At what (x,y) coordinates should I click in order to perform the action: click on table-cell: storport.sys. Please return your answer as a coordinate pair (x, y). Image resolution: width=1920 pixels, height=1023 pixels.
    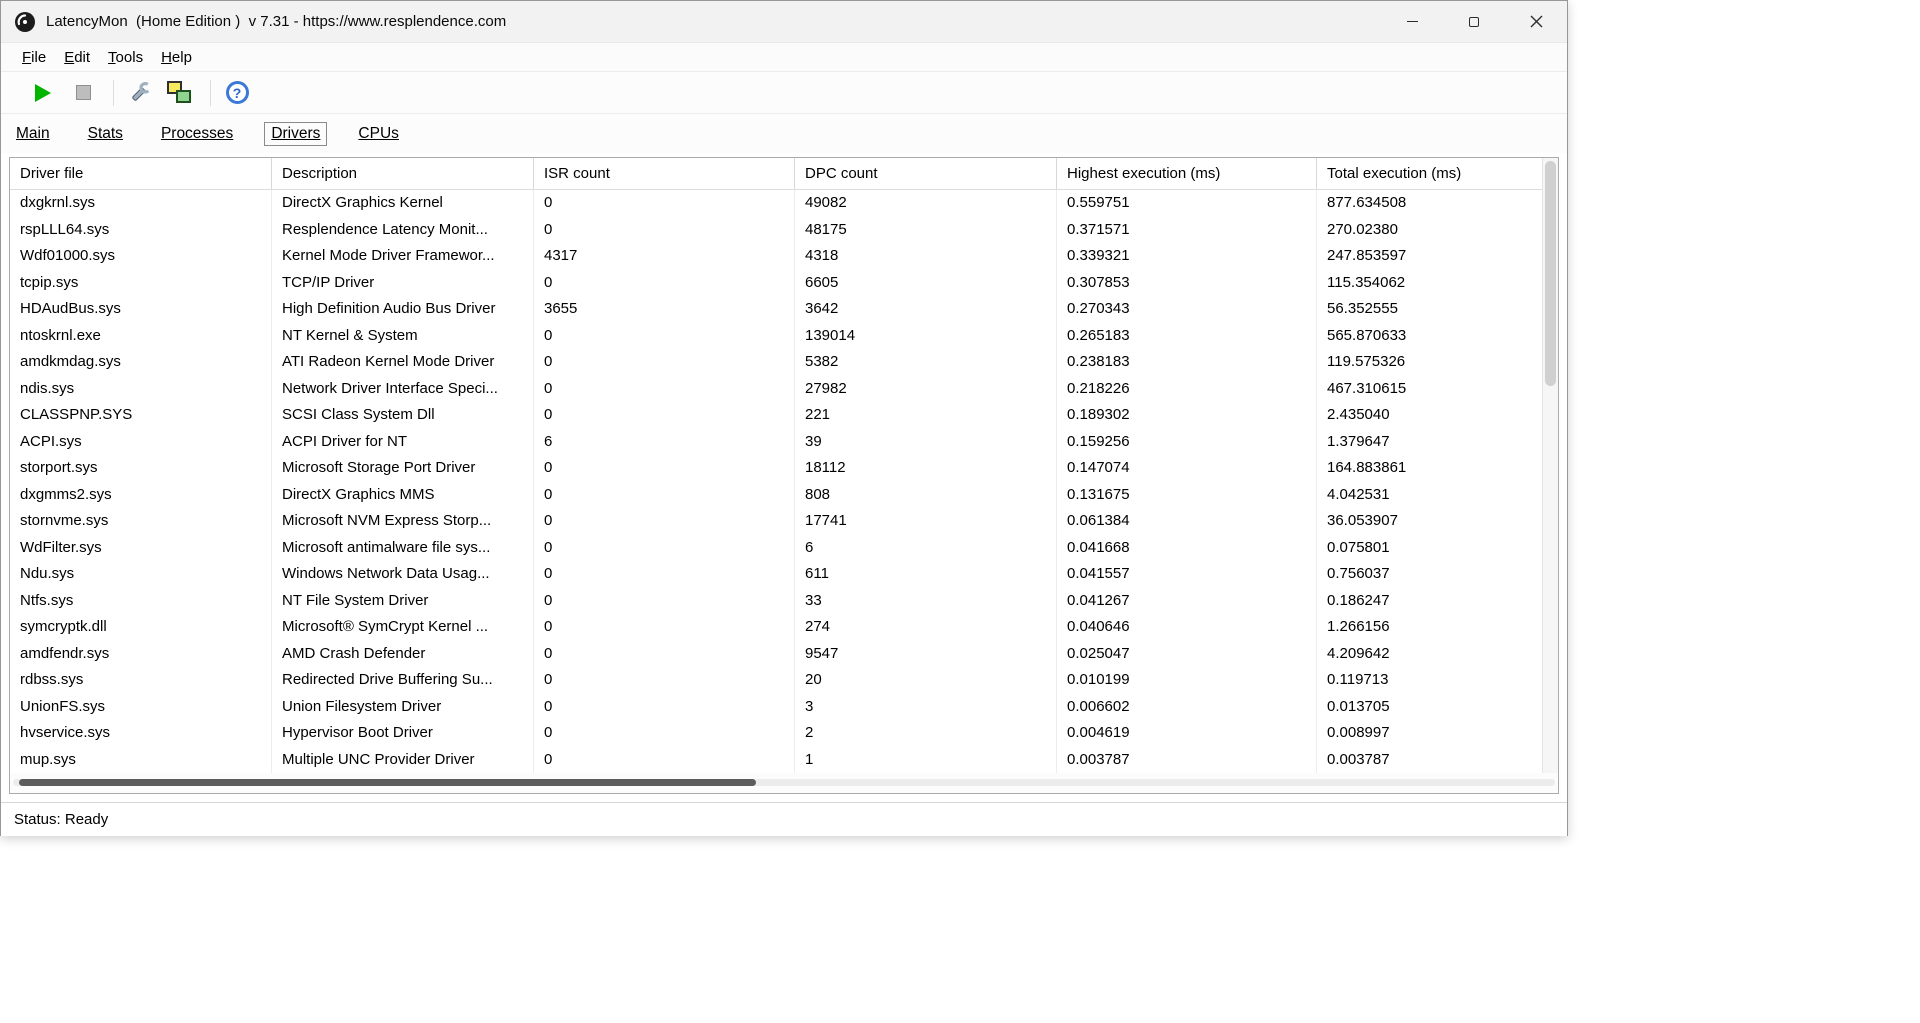
    Looking at the image, I should click on (141, 468).